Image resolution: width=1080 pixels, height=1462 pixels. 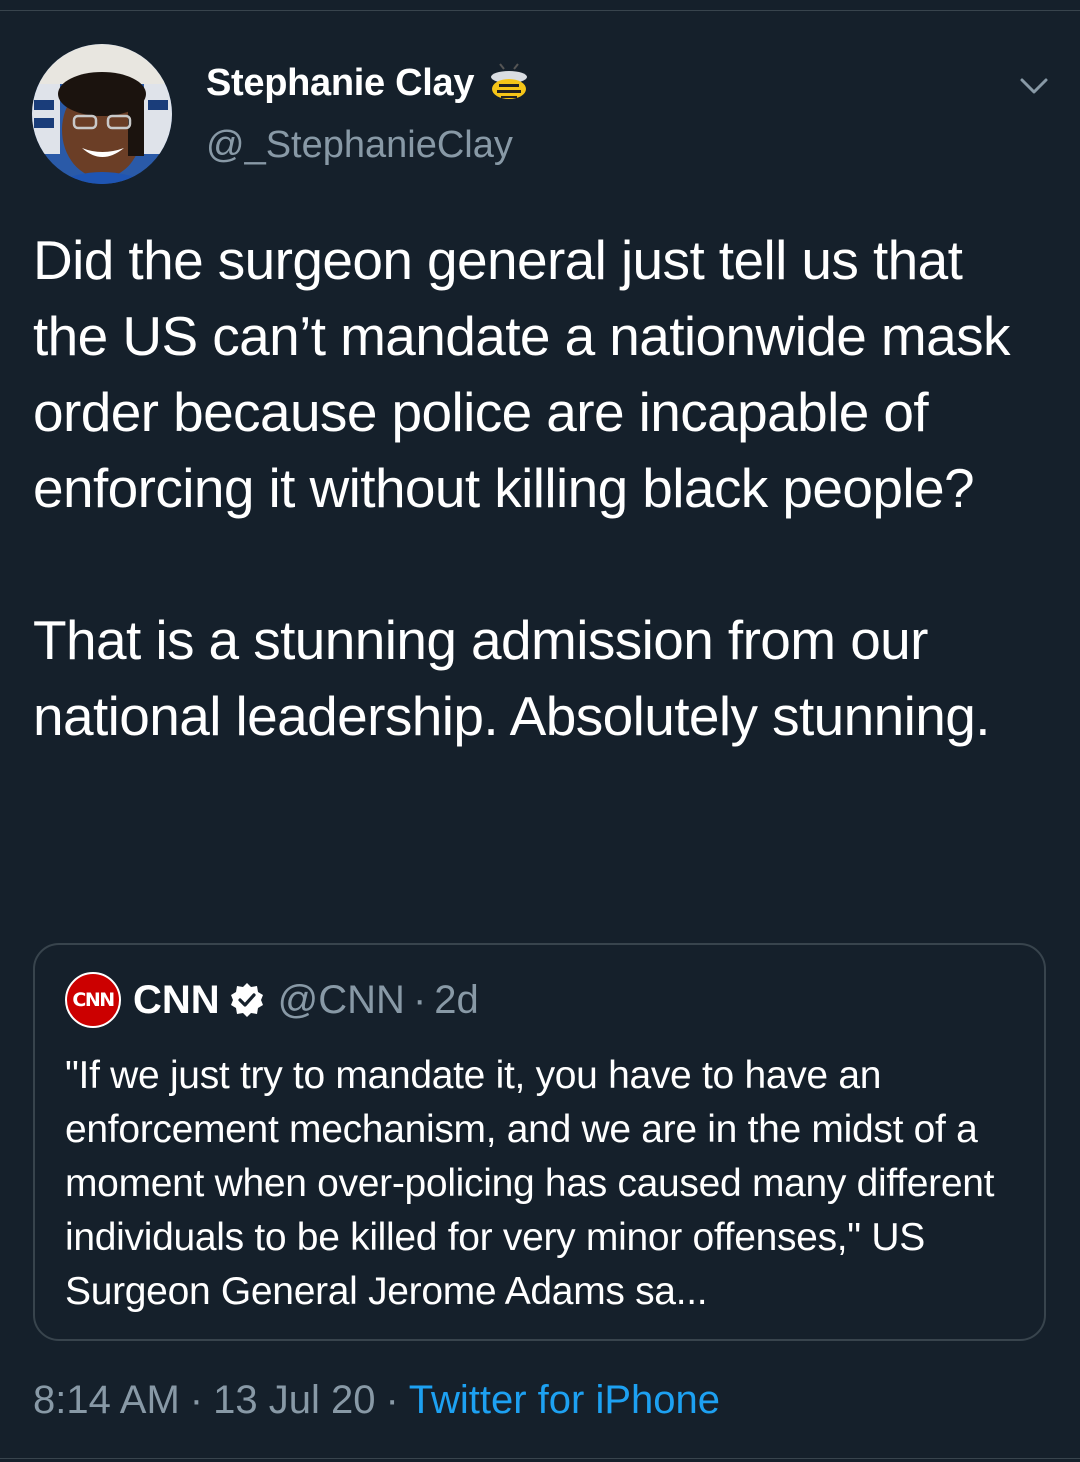 What do you see at coordinates (93, 1000) in the screenshot?
I see `cnn-logo-avatar: CNN` at bounding box center [93, 1000].